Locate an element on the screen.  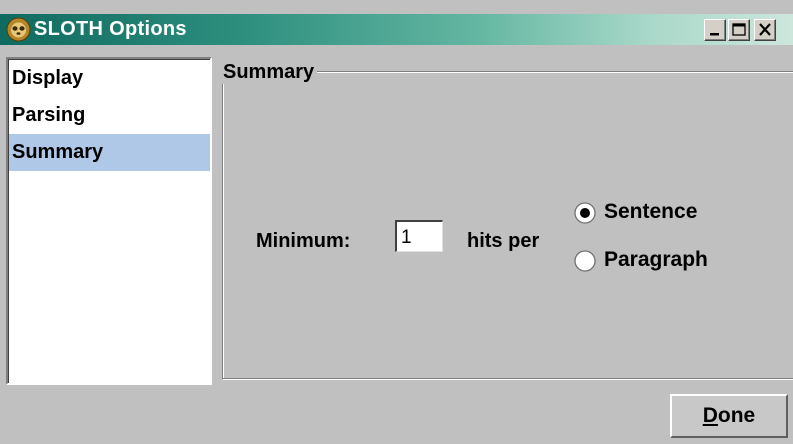
sidebar-item-summary: Summary is located at coordinates (109, 152).